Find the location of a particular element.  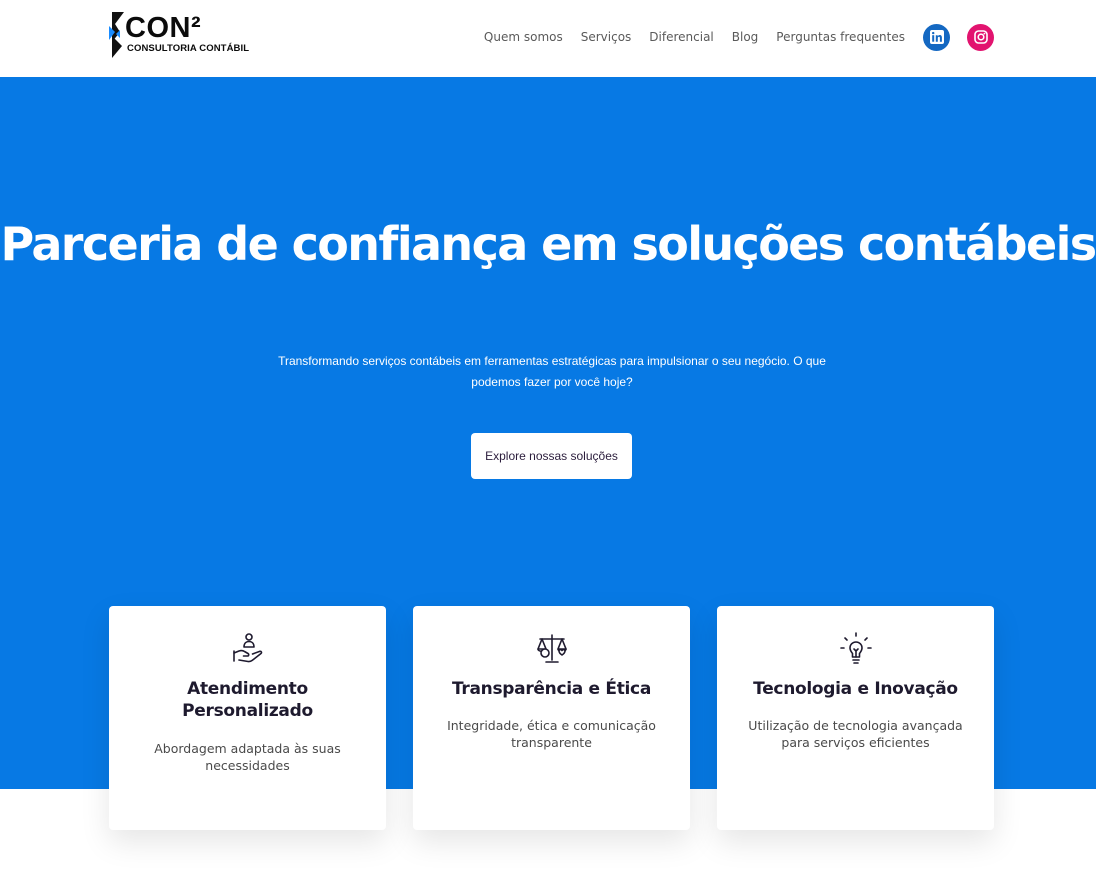

nav-item-diferencial: Diferencial is located at coordinates (681, 37).